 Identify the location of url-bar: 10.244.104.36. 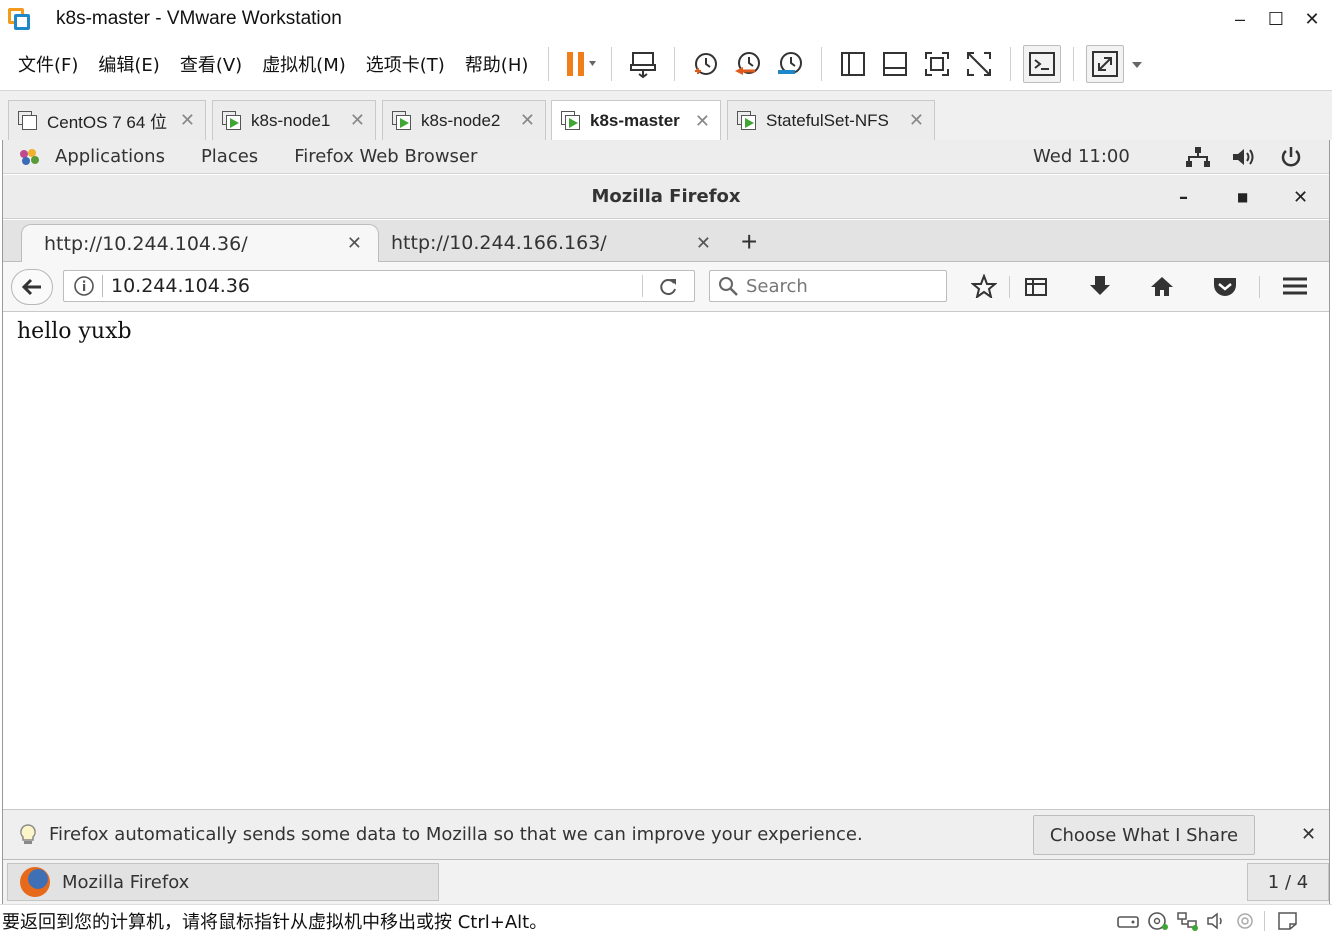
(379, 286).